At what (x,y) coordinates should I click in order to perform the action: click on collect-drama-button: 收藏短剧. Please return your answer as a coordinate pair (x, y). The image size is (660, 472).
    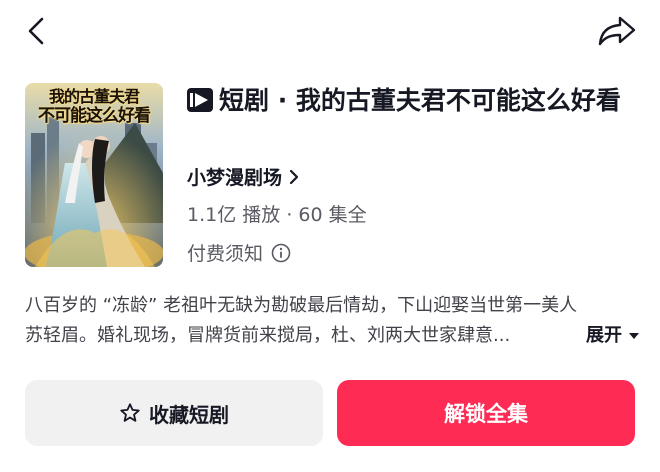
    Looking at the image, I should click on (174, 413).